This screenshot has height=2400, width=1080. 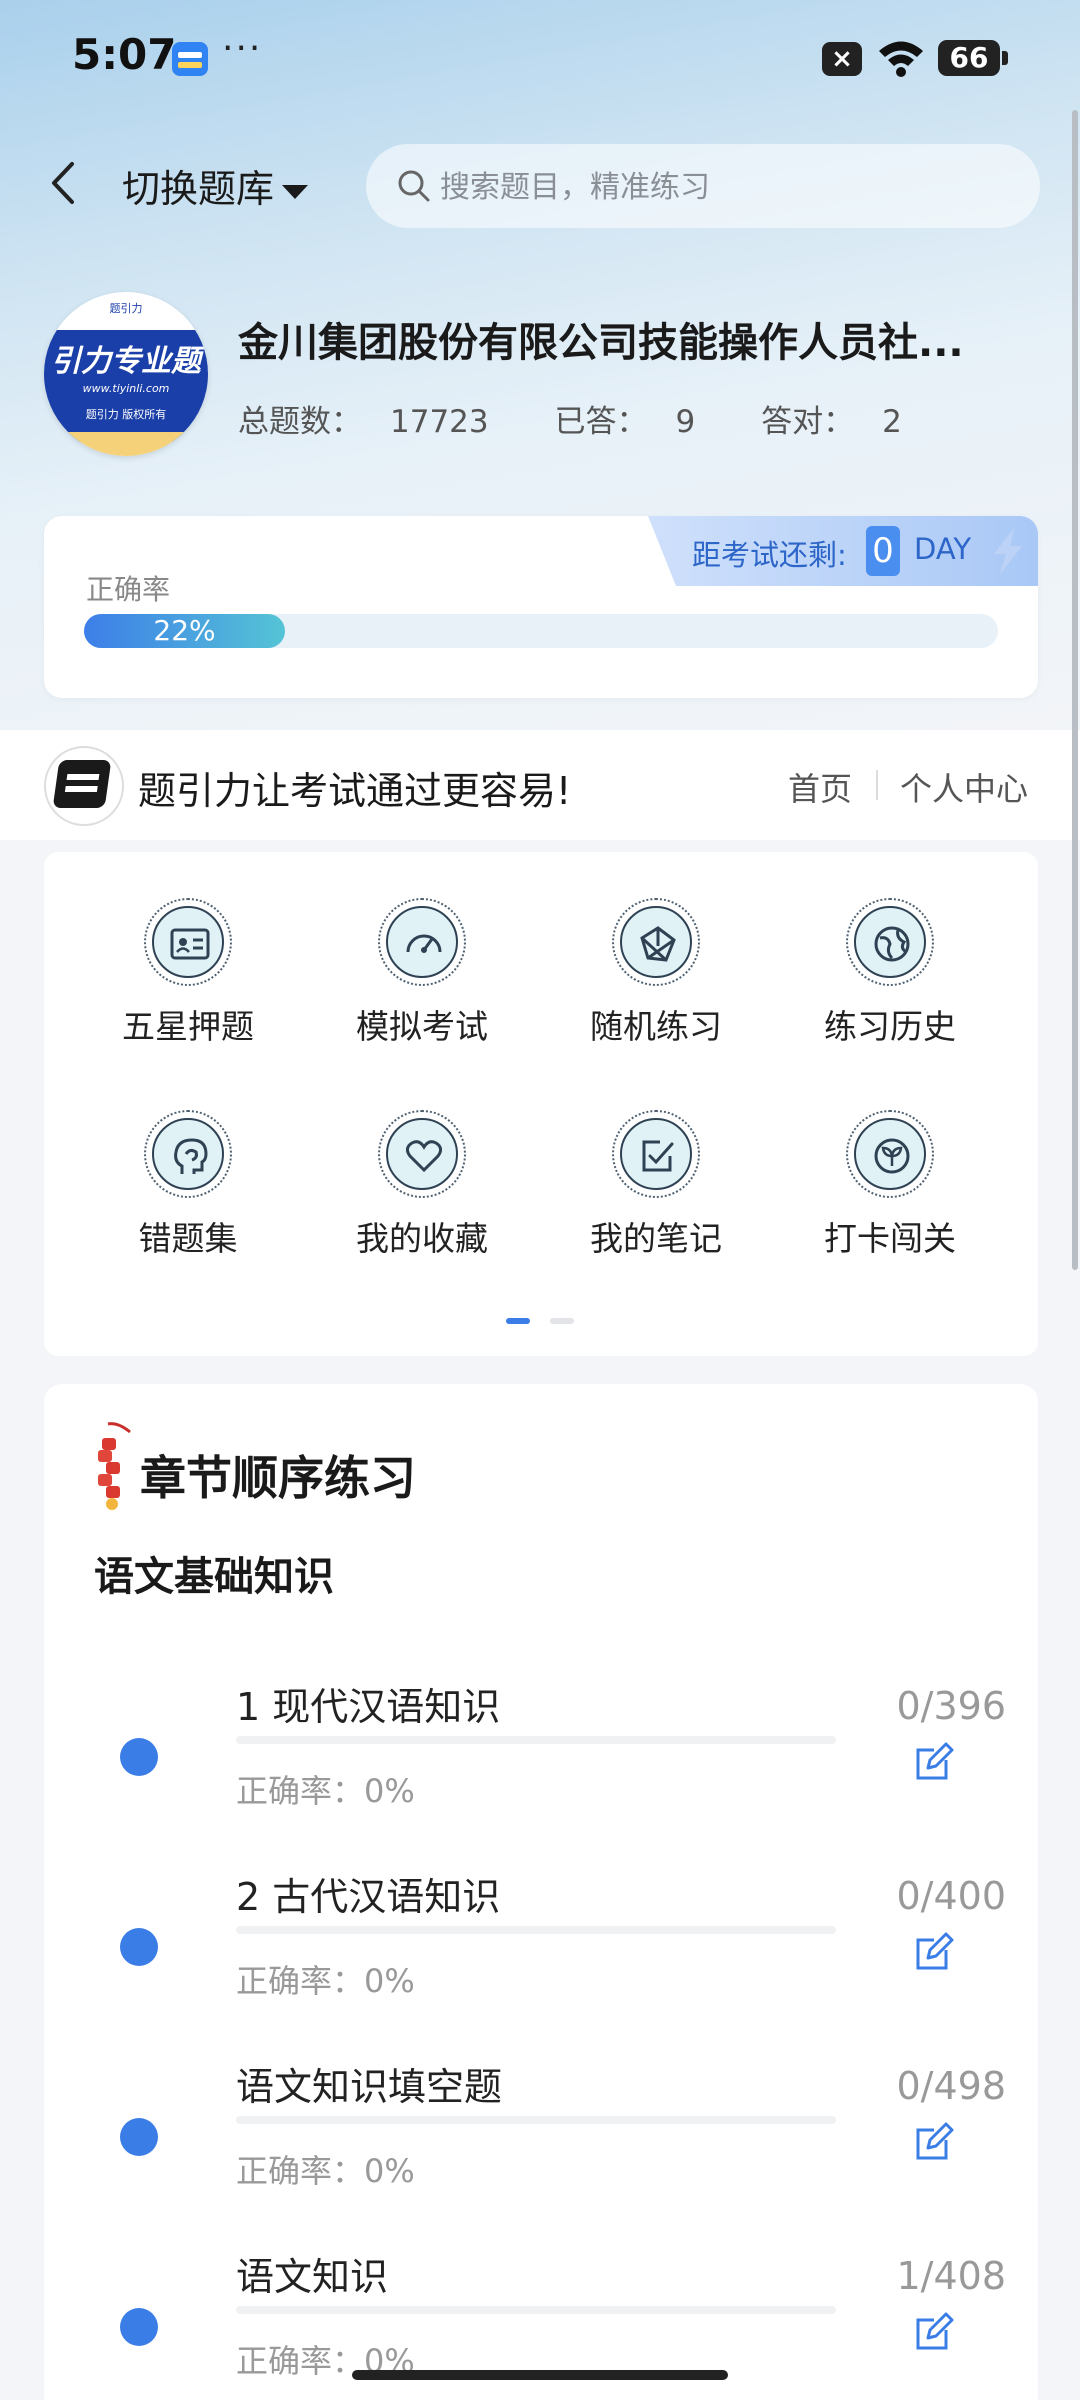 I want to click on countdown-label: 距考试还剩:, so click(x=769, y=555).